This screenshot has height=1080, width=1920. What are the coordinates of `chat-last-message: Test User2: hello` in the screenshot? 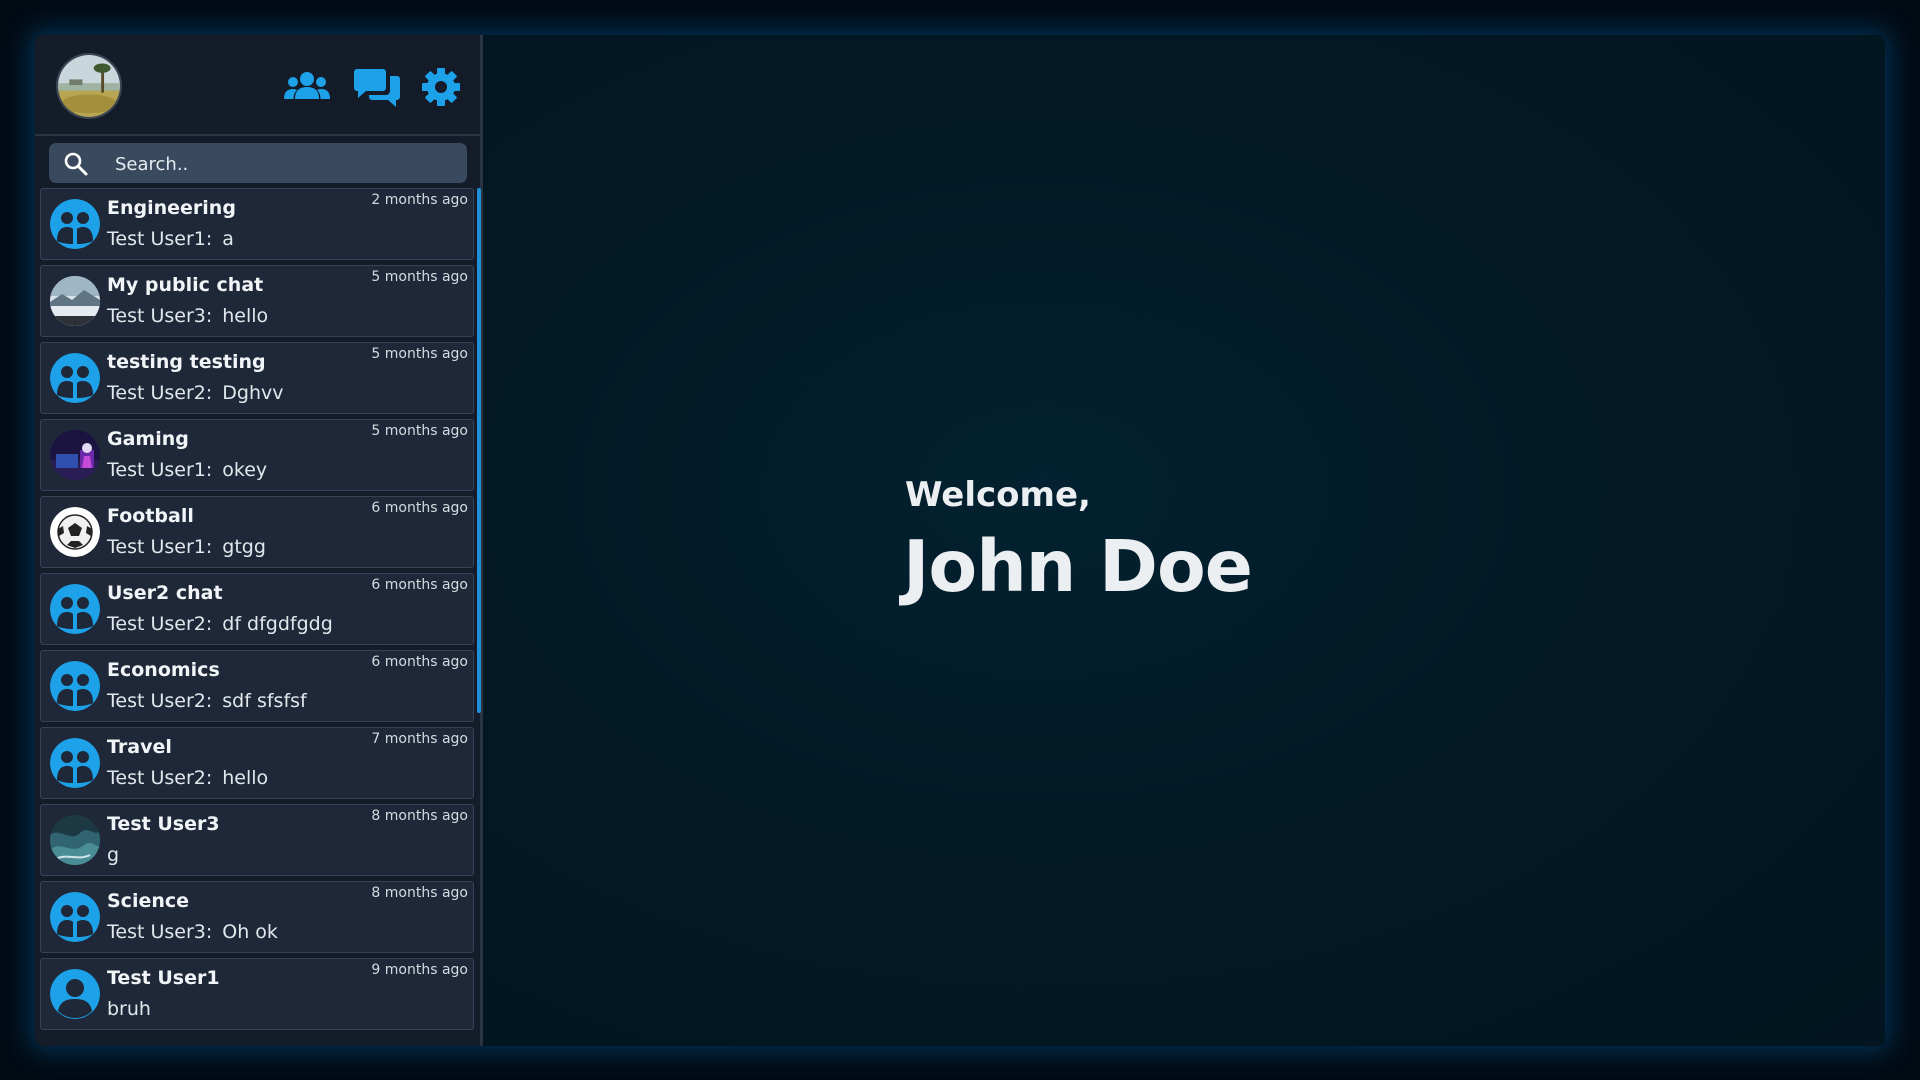 It's located at (187, 778).